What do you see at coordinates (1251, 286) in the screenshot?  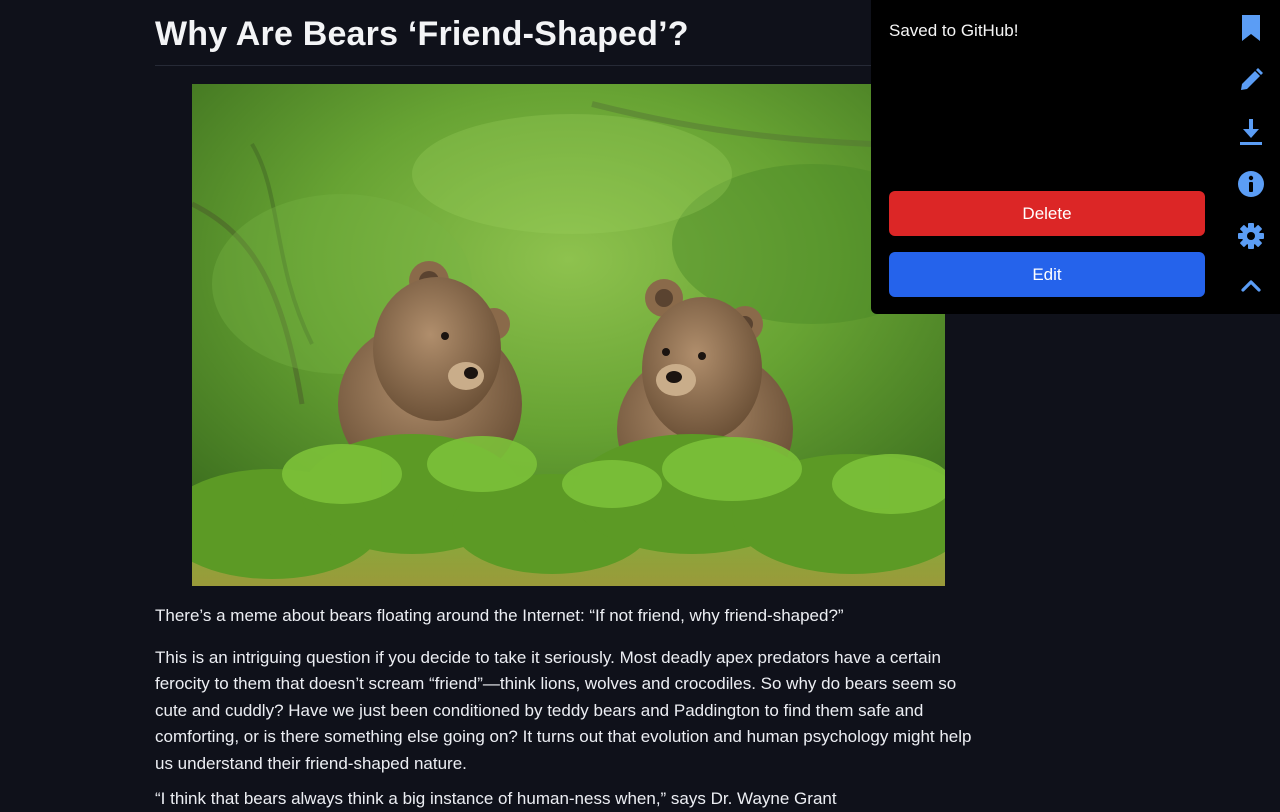 I see `chevron-up-icon` at bounding box center [1251, 286].